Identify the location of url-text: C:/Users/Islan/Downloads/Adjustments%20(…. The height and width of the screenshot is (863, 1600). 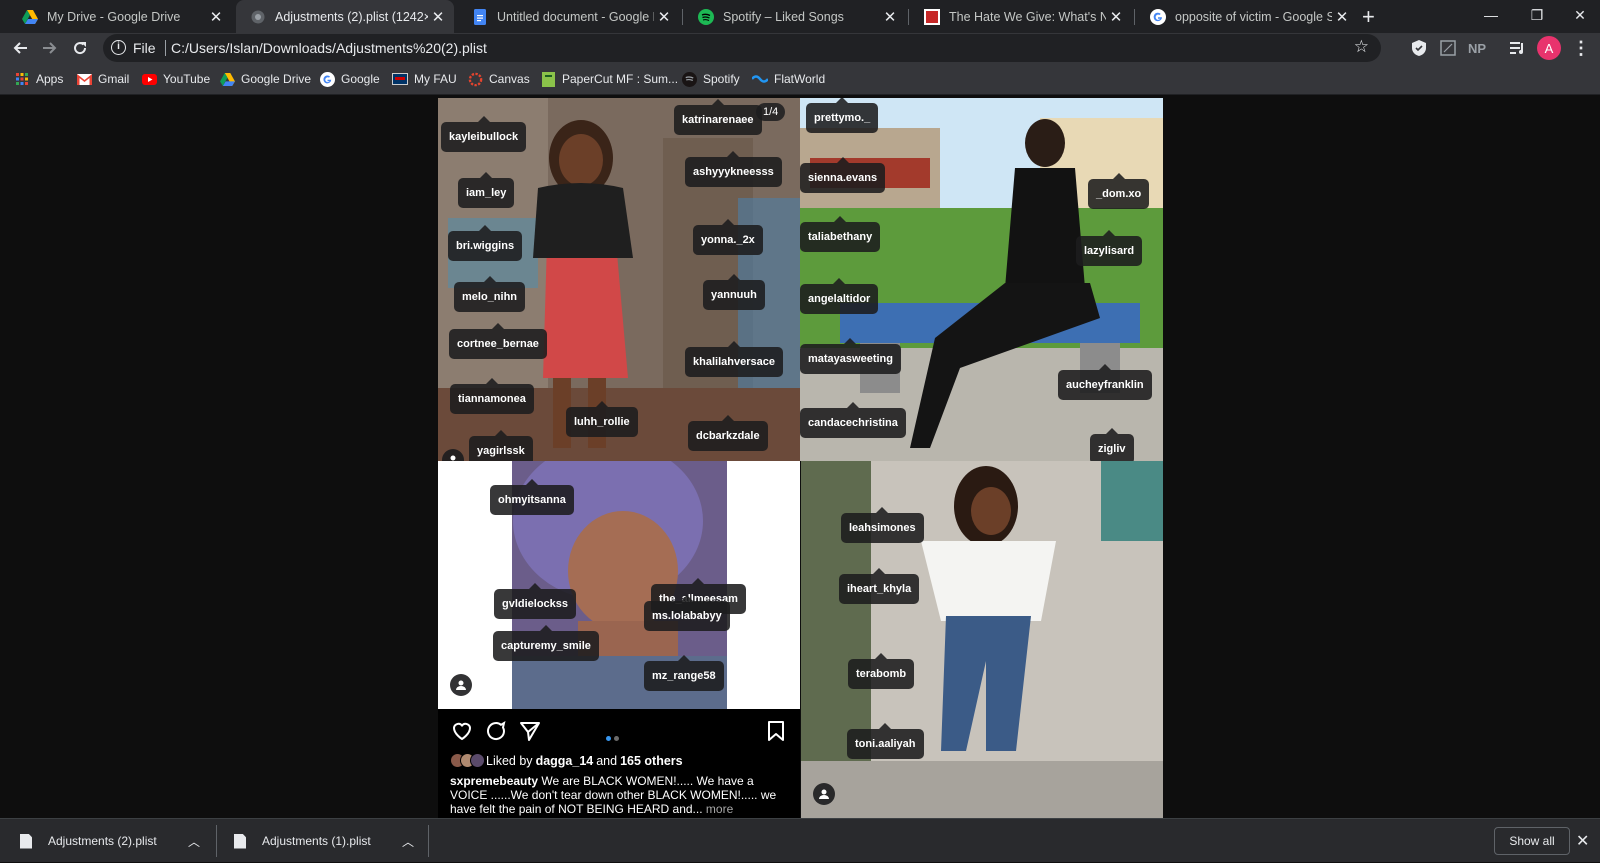
(329, 48).